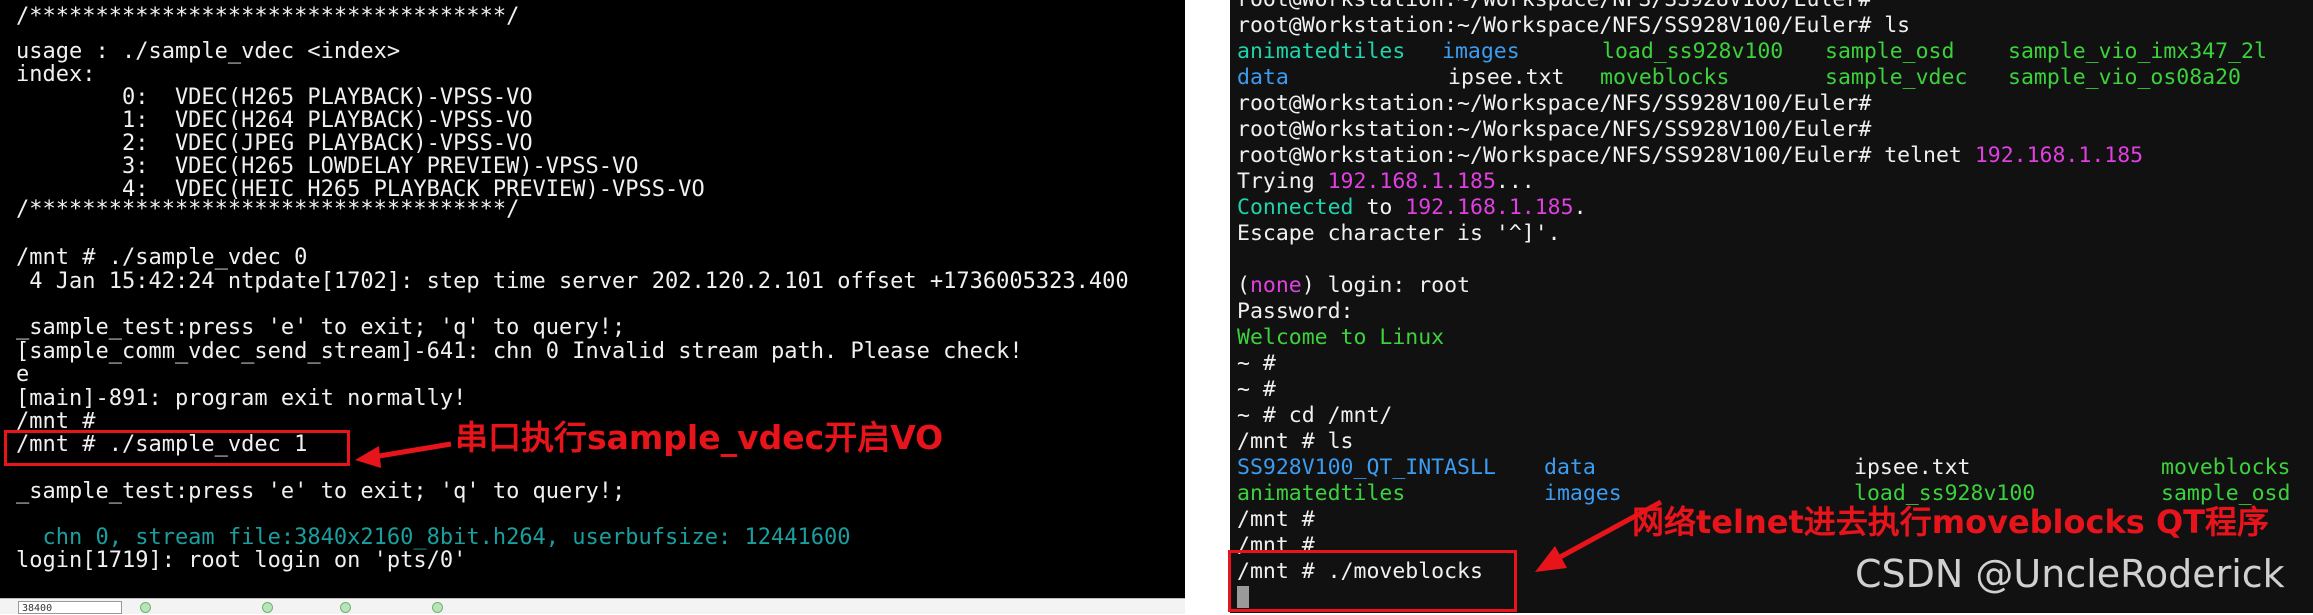  Describe the element at coordinates (241, 560) in the screenshot. I see `terminal-line: login[1719]: root login on 'pts/0'` at that location.